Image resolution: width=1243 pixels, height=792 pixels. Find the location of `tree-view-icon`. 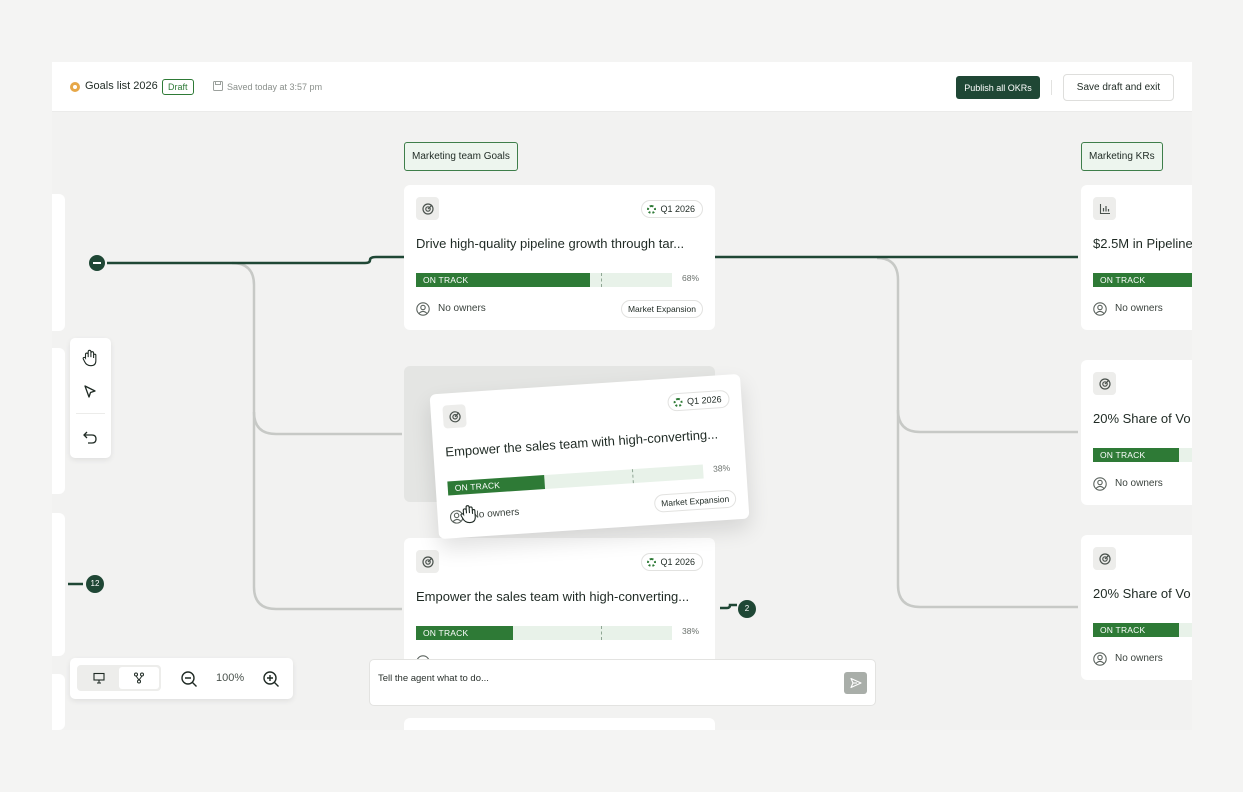

tree-view-icon is located at coordinates (139, 678).